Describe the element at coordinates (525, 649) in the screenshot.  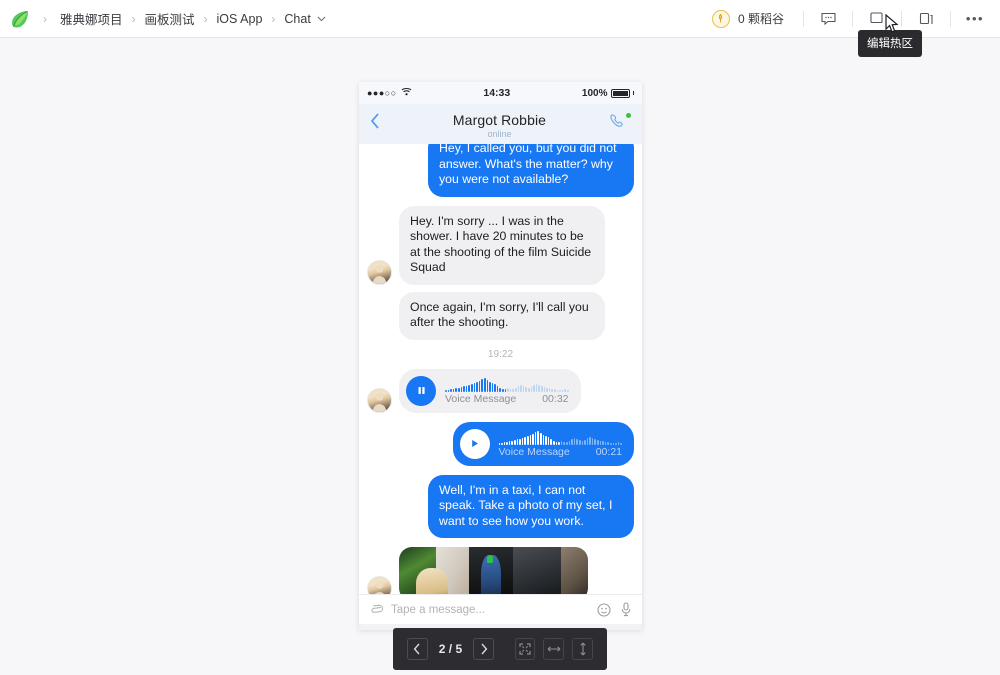
I see `fit-screen-button` at that location.